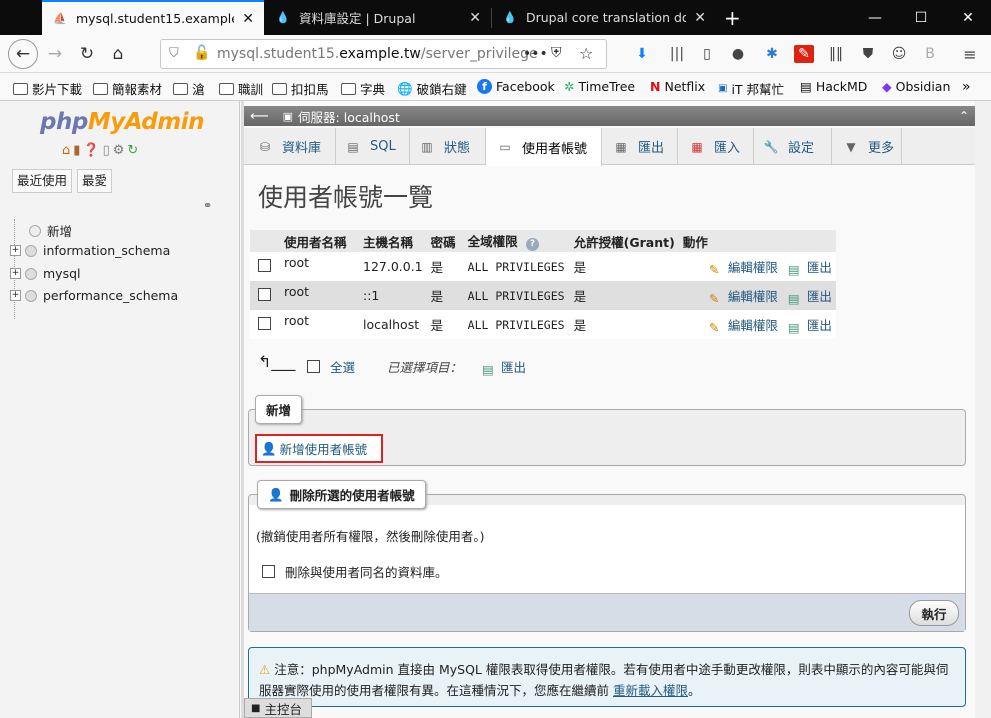 The height and width of the screenshot is (718, 991). What do you see at coordinates (535, 54) in the screenshot?
I see `page-actions-icon: •••` at bounding box center [535, 54].